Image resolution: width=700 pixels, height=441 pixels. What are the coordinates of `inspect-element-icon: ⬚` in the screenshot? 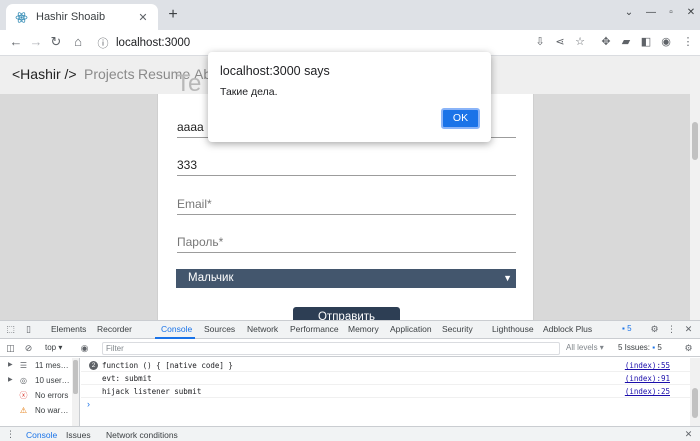 It's located at (10, 329).